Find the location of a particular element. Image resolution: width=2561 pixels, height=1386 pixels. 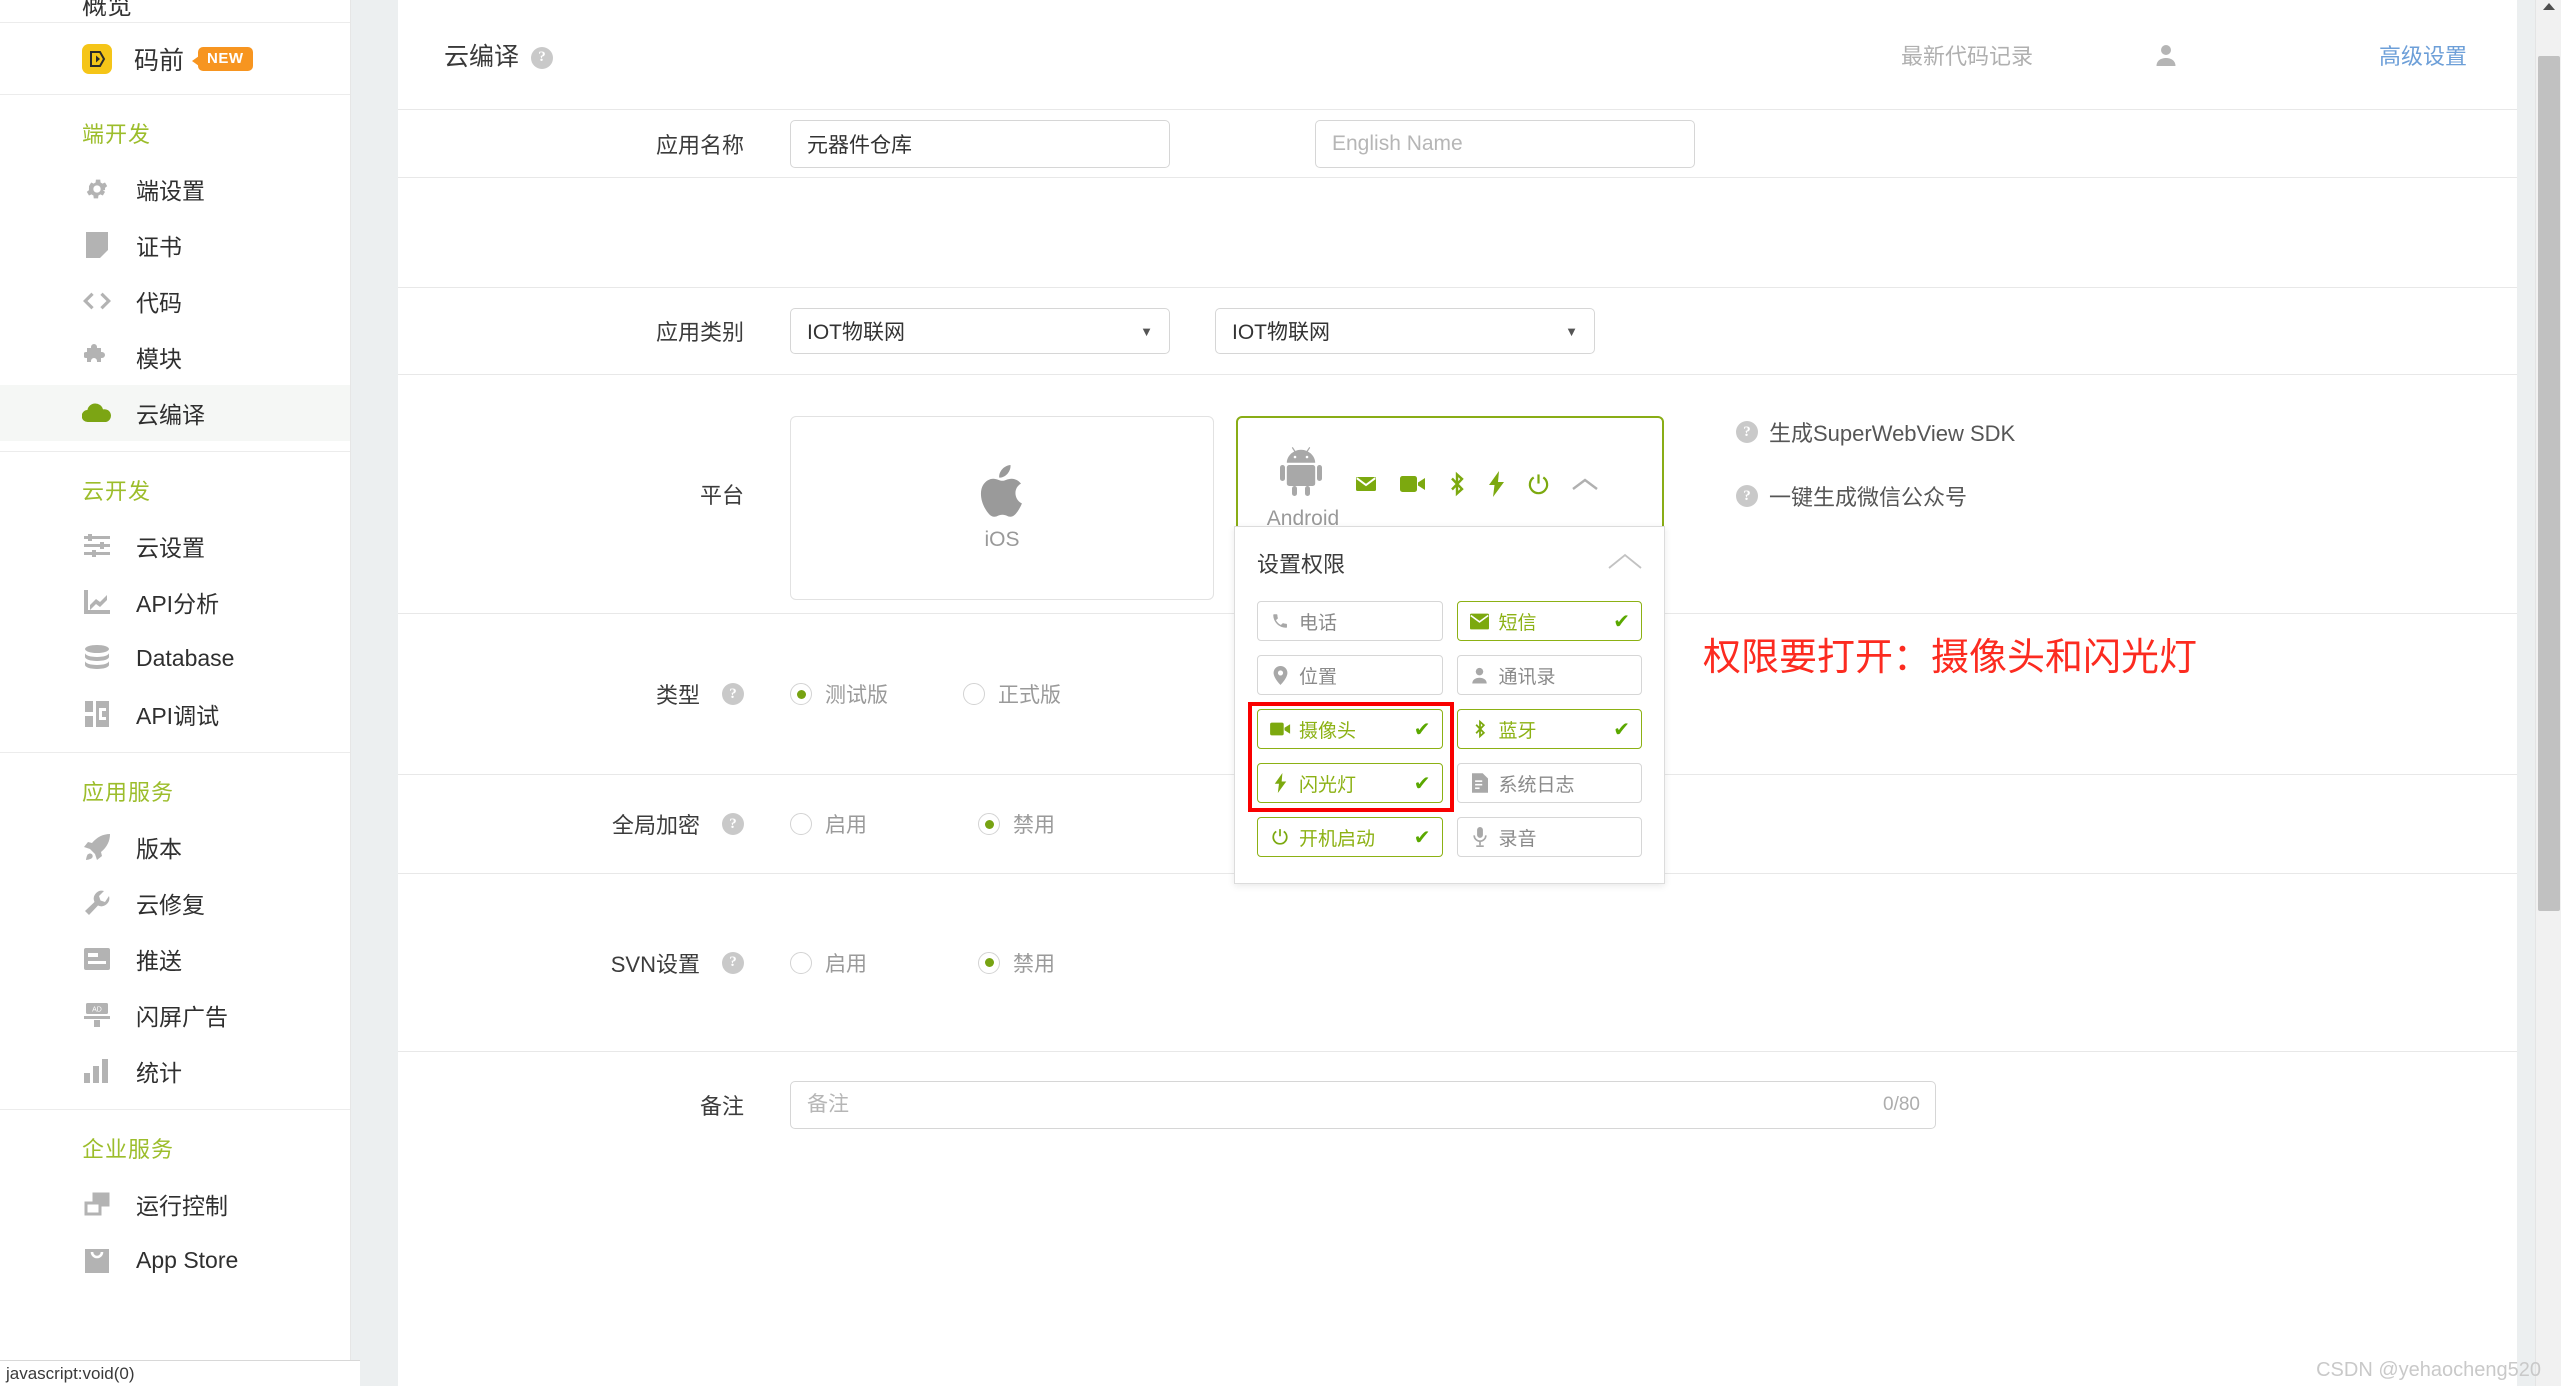

permission-button-envelope: 短信 ✔ is located at coordinates (1549, 621).